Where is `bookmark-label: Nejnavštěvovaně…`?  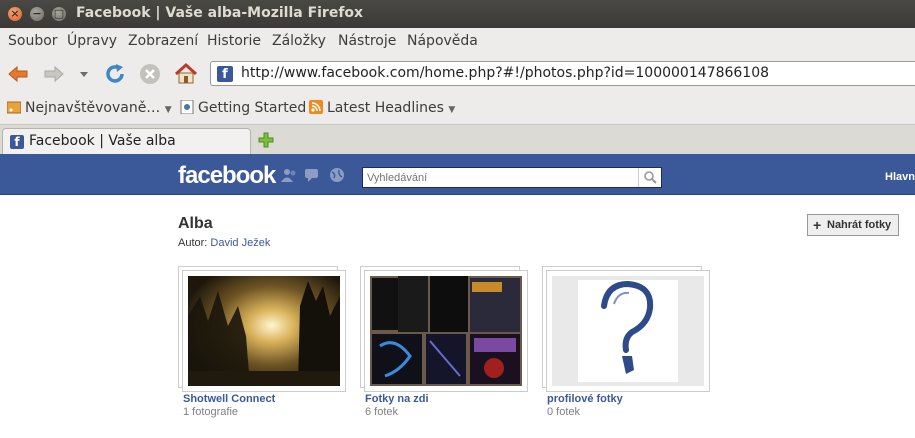
bookmark-label: Nejnavštěvovaně… is located at coordinates (93, 108).